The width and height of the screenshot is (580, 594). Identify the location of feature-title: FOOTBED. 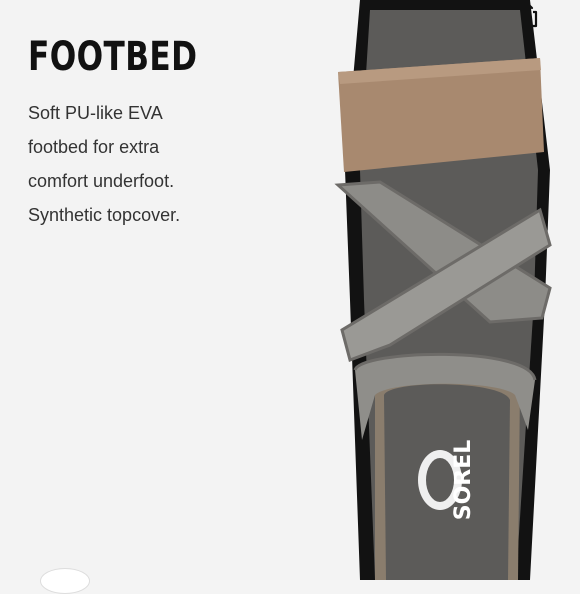
(113, 57).